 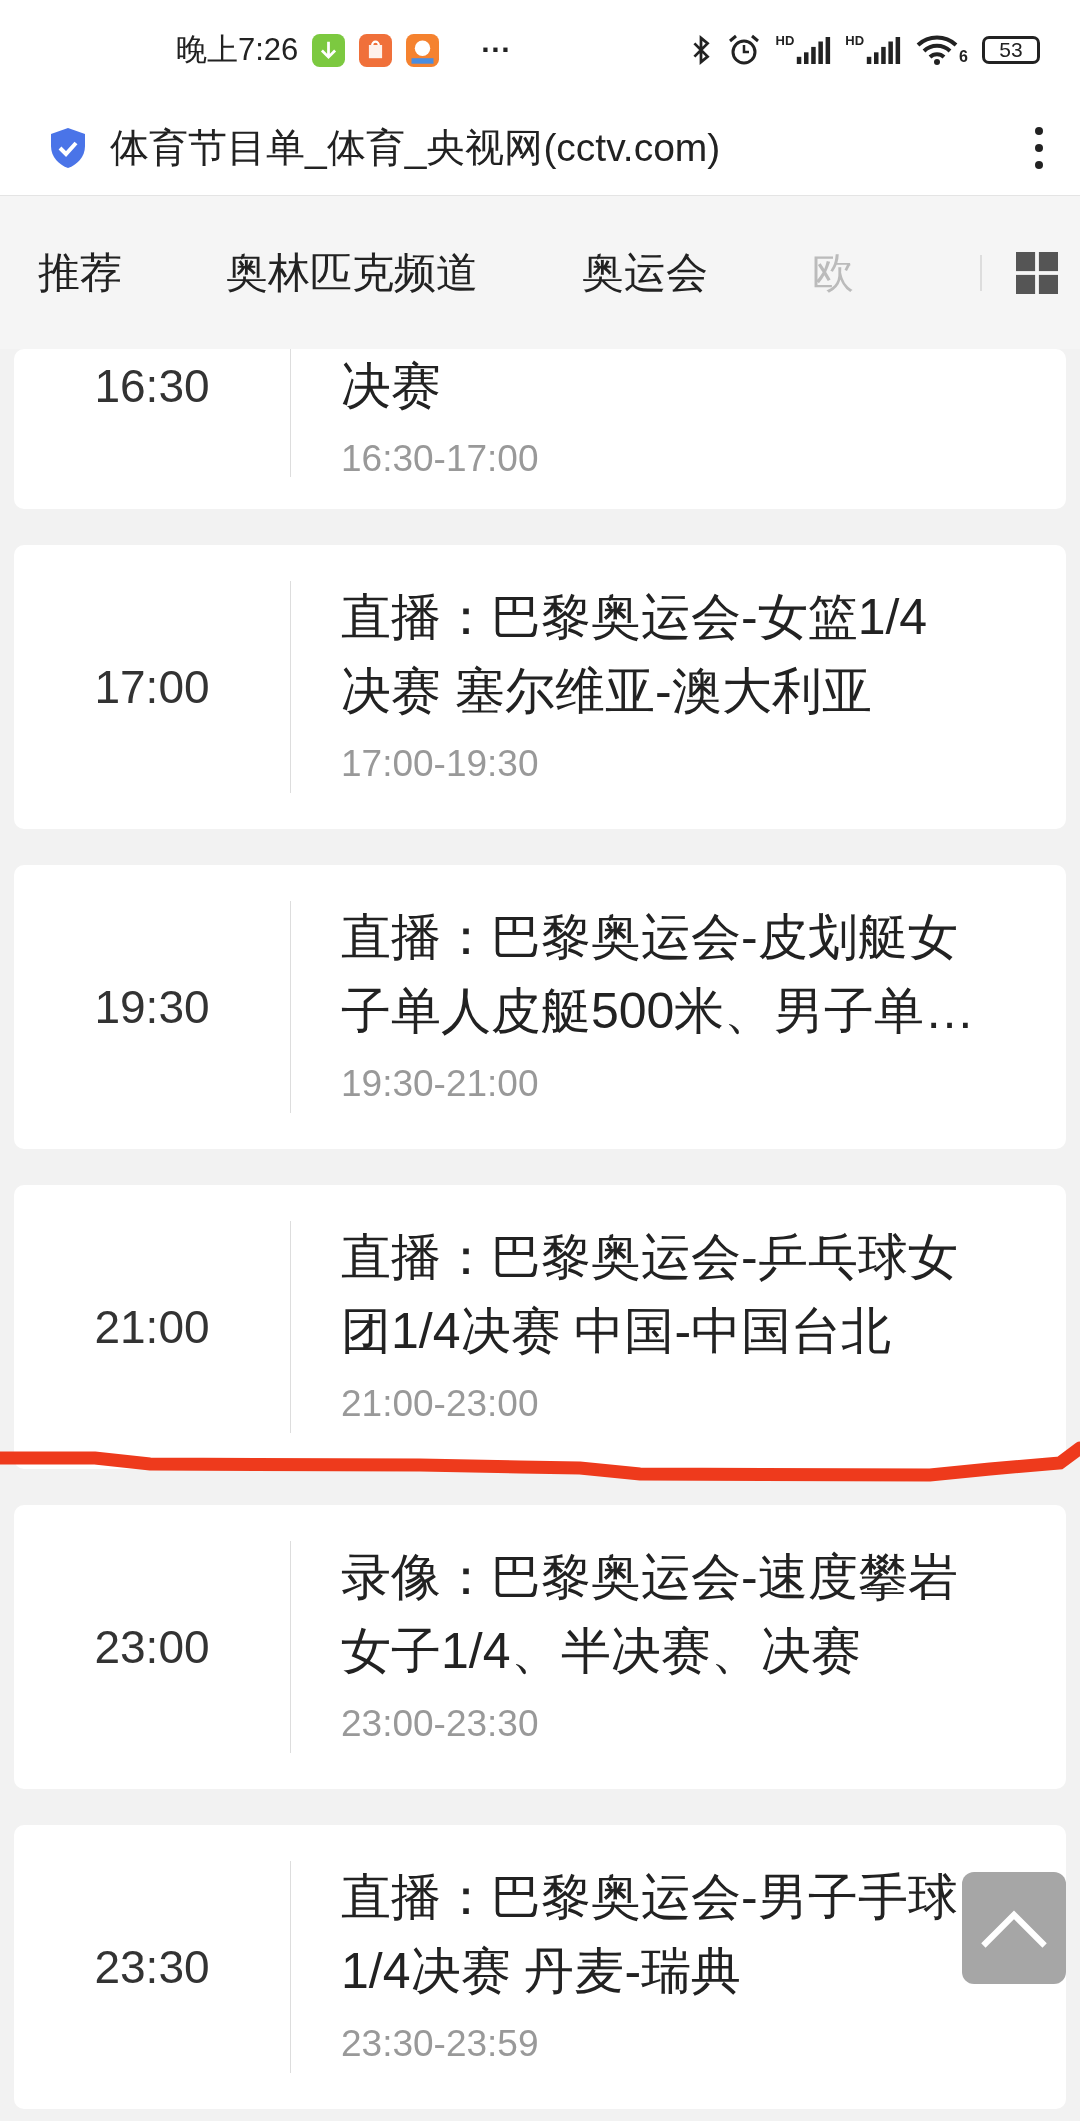 What do you see at coordinates (152, 386) in the screenshot?
I see `program-time: 16:30` at bounding box center [152, 386].